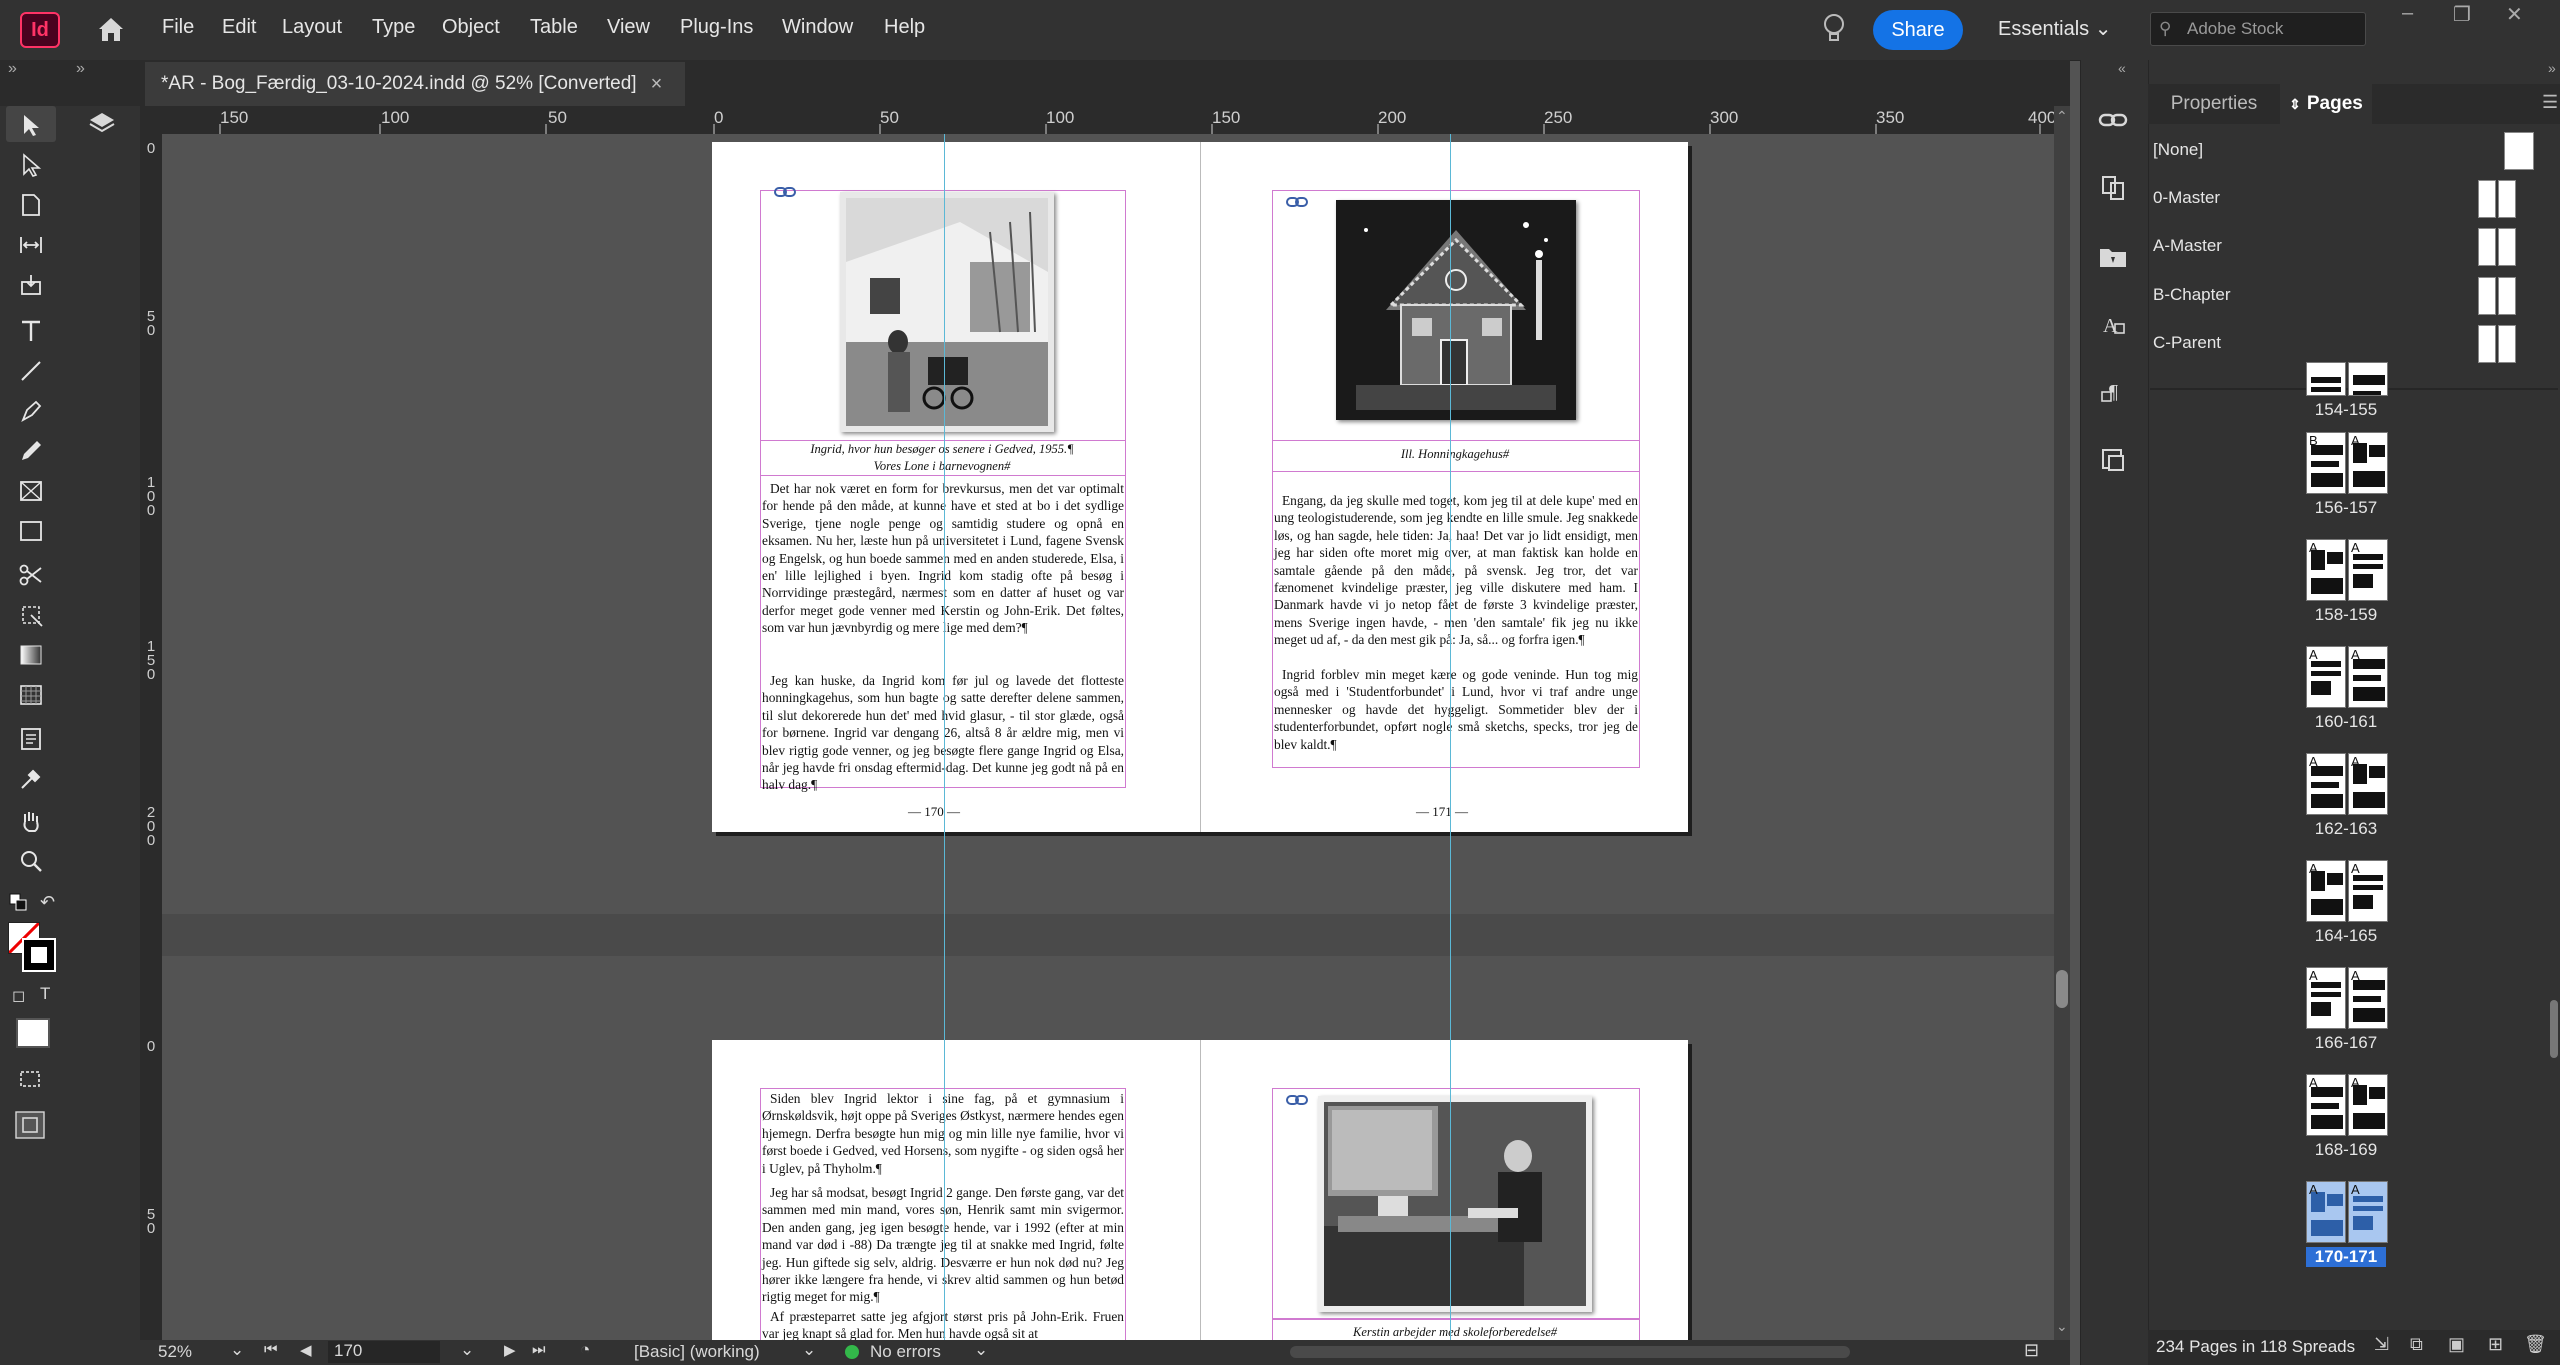  Describe the element at coordinates (2416, 1344) in the screenshot. I see `edit-page-size-icon: ⧉` at that location.